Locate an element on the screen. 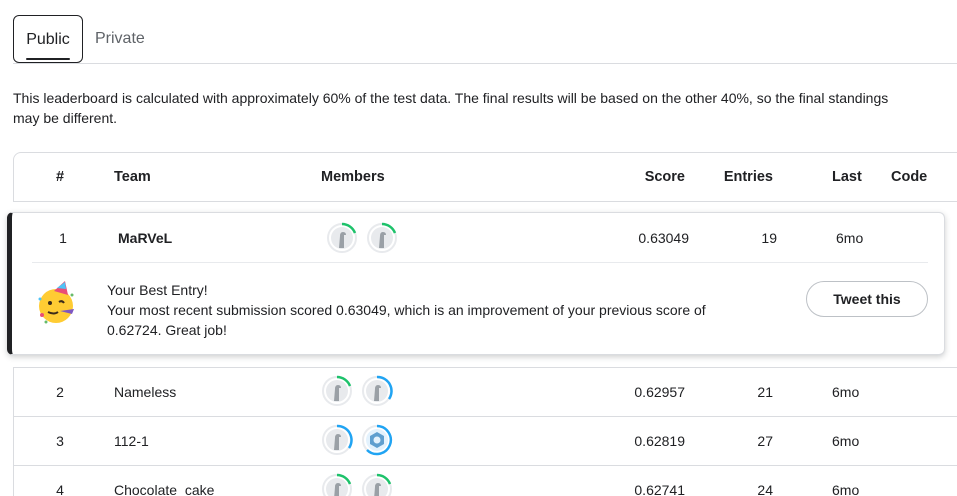 The image size is (957, 496). best-entry-title: Your Best Entry! is located at coordinates (157, 290).